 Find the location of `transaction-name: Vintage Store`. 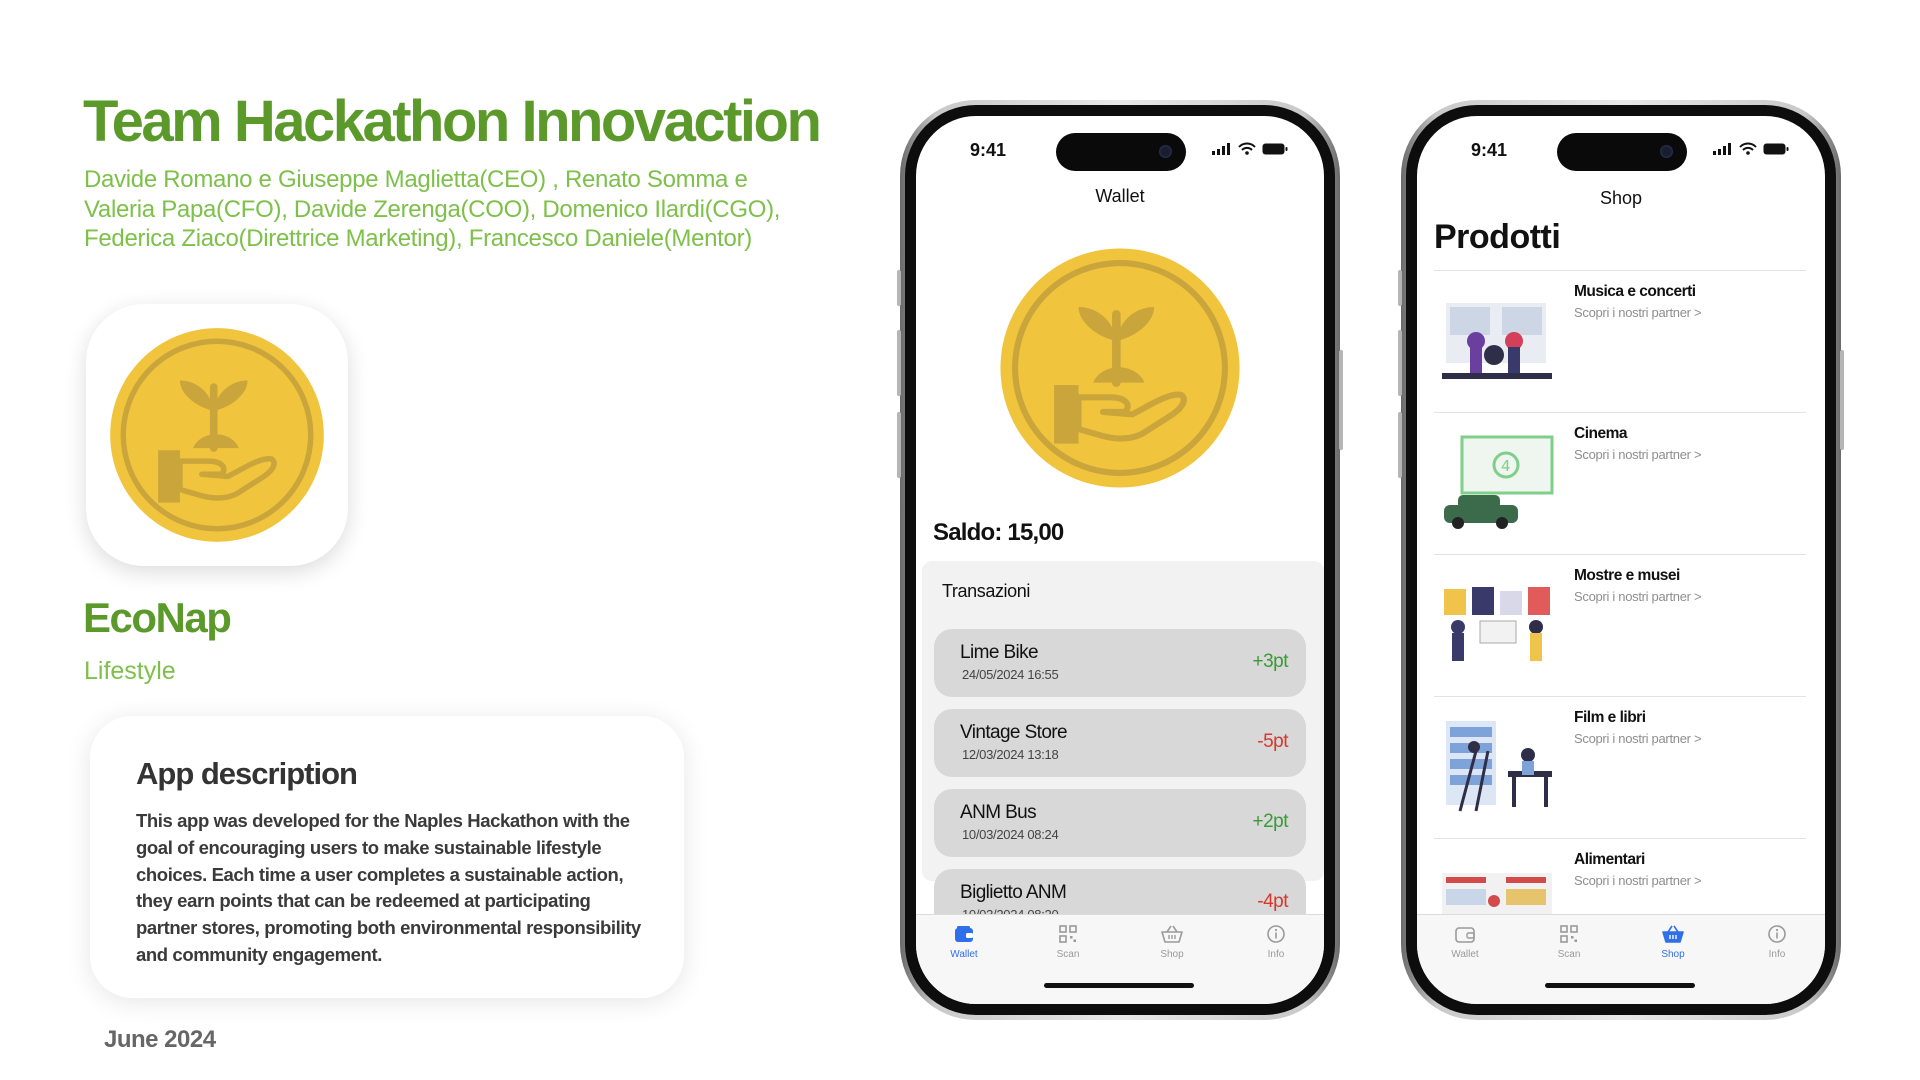

transaction-name: Vintage Store is located at coordinates (1014, 732).